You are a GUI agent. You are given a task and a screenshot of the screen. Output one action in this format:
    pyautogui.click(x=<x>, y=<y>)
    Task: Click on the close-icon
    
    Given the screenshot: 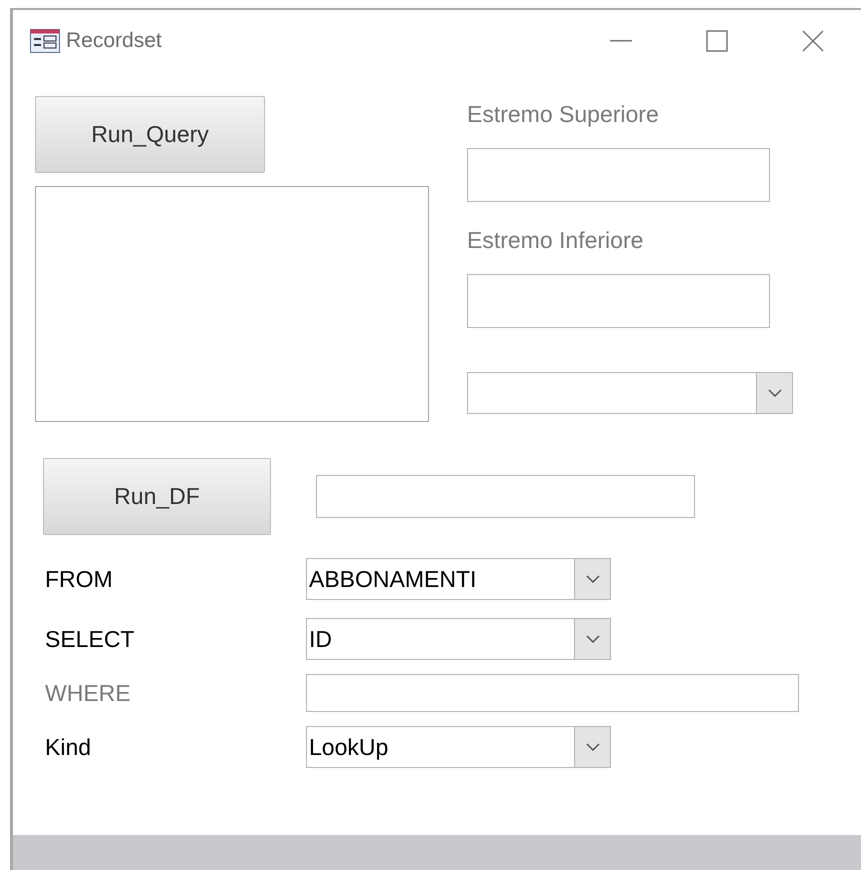 What is the action you would take?
    pyautogui.click(x=813, y=41)
    